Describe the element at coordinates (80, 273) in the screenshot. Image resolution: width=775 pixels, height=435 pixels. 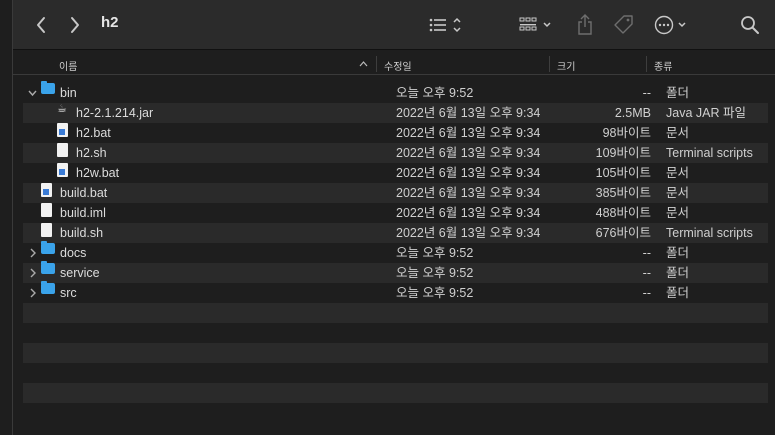
I see `file-name: service` at that location.